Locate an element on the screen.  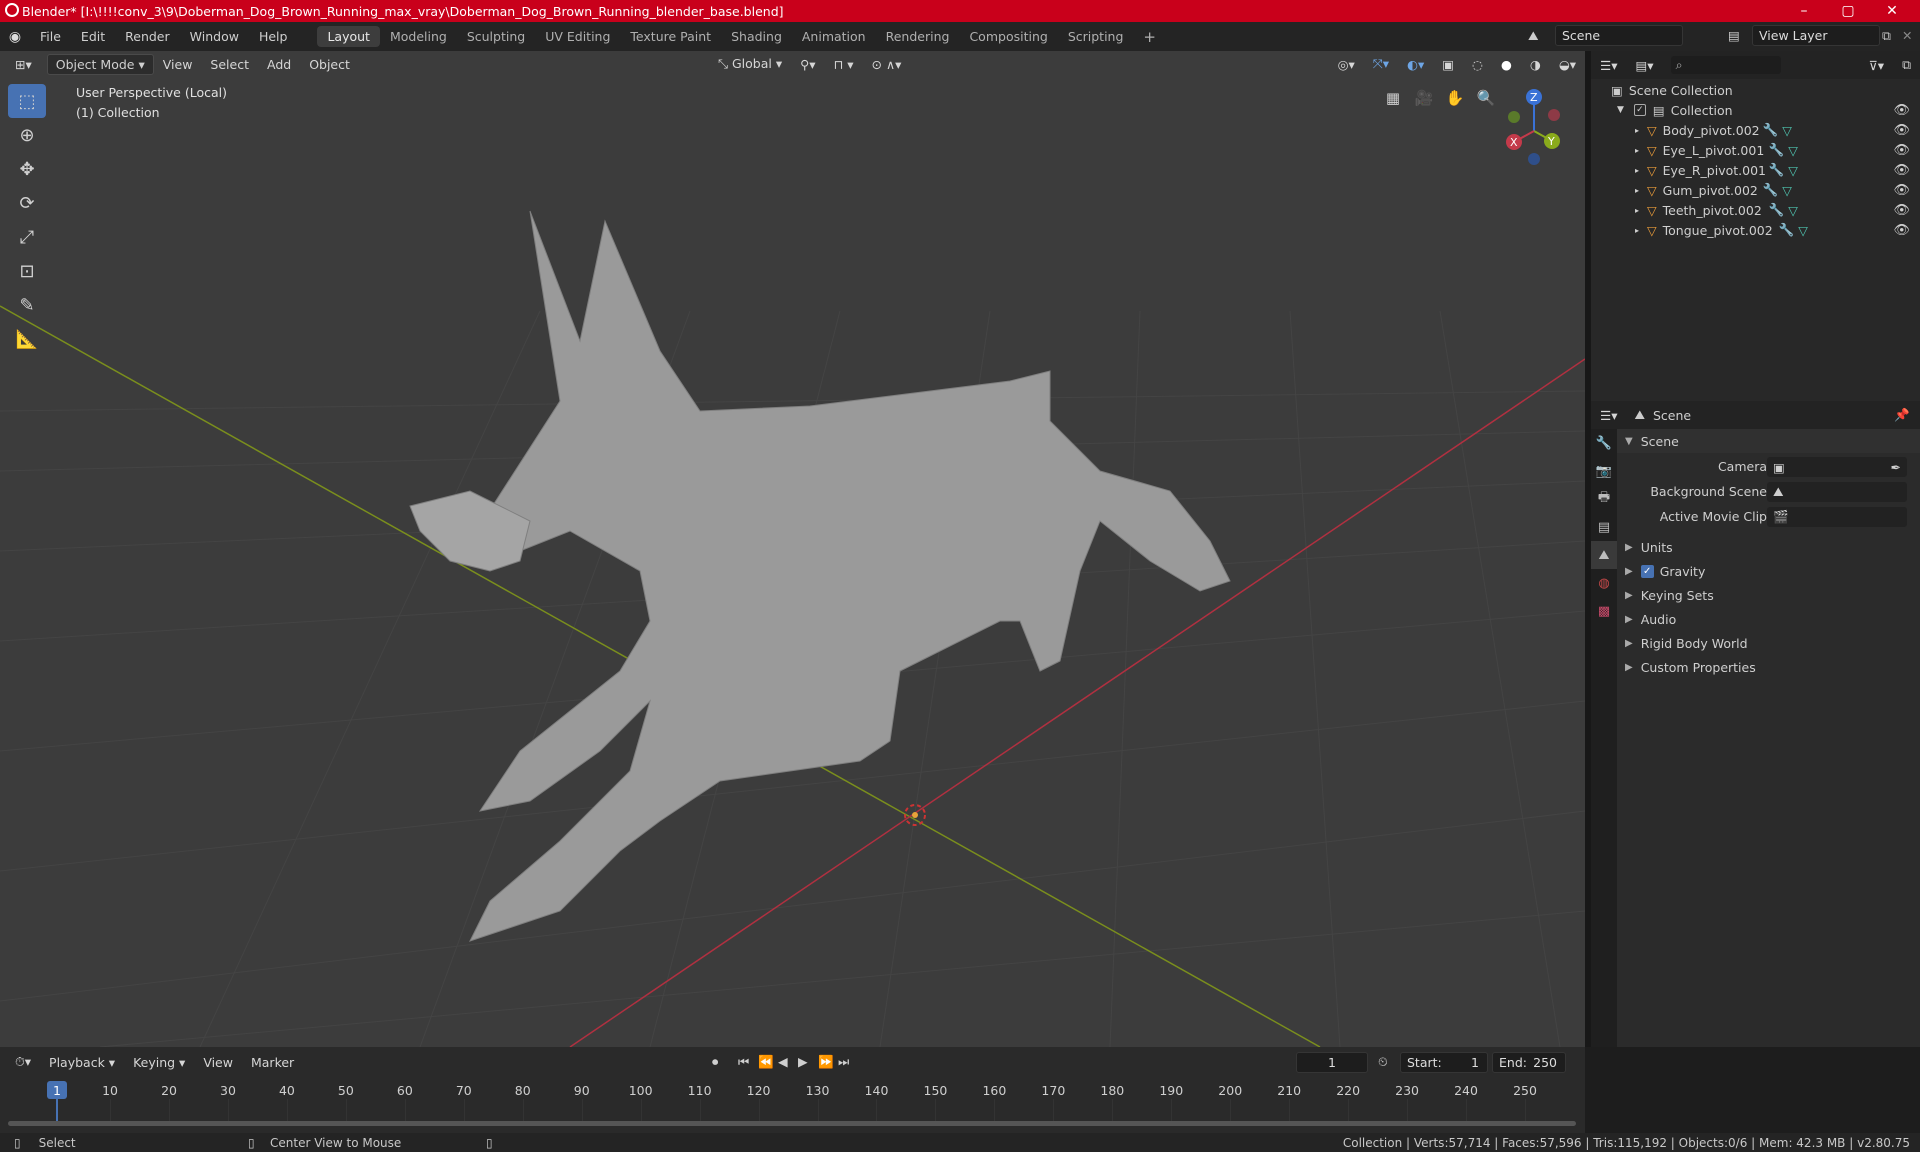
record-icon: ⏺ is located at coordinates (715, 1062).